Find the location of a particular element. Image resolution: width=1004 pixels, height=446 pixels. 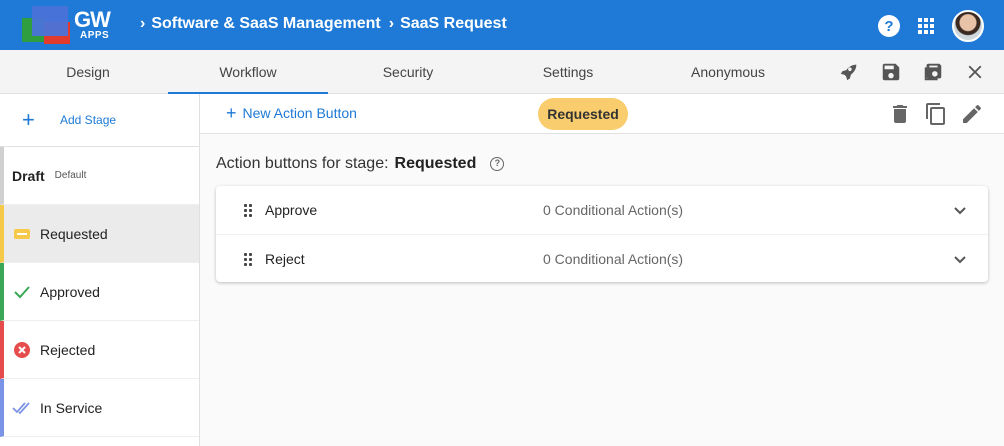

add-stage-button: + Add Stage is located at coordinates (99, 120).